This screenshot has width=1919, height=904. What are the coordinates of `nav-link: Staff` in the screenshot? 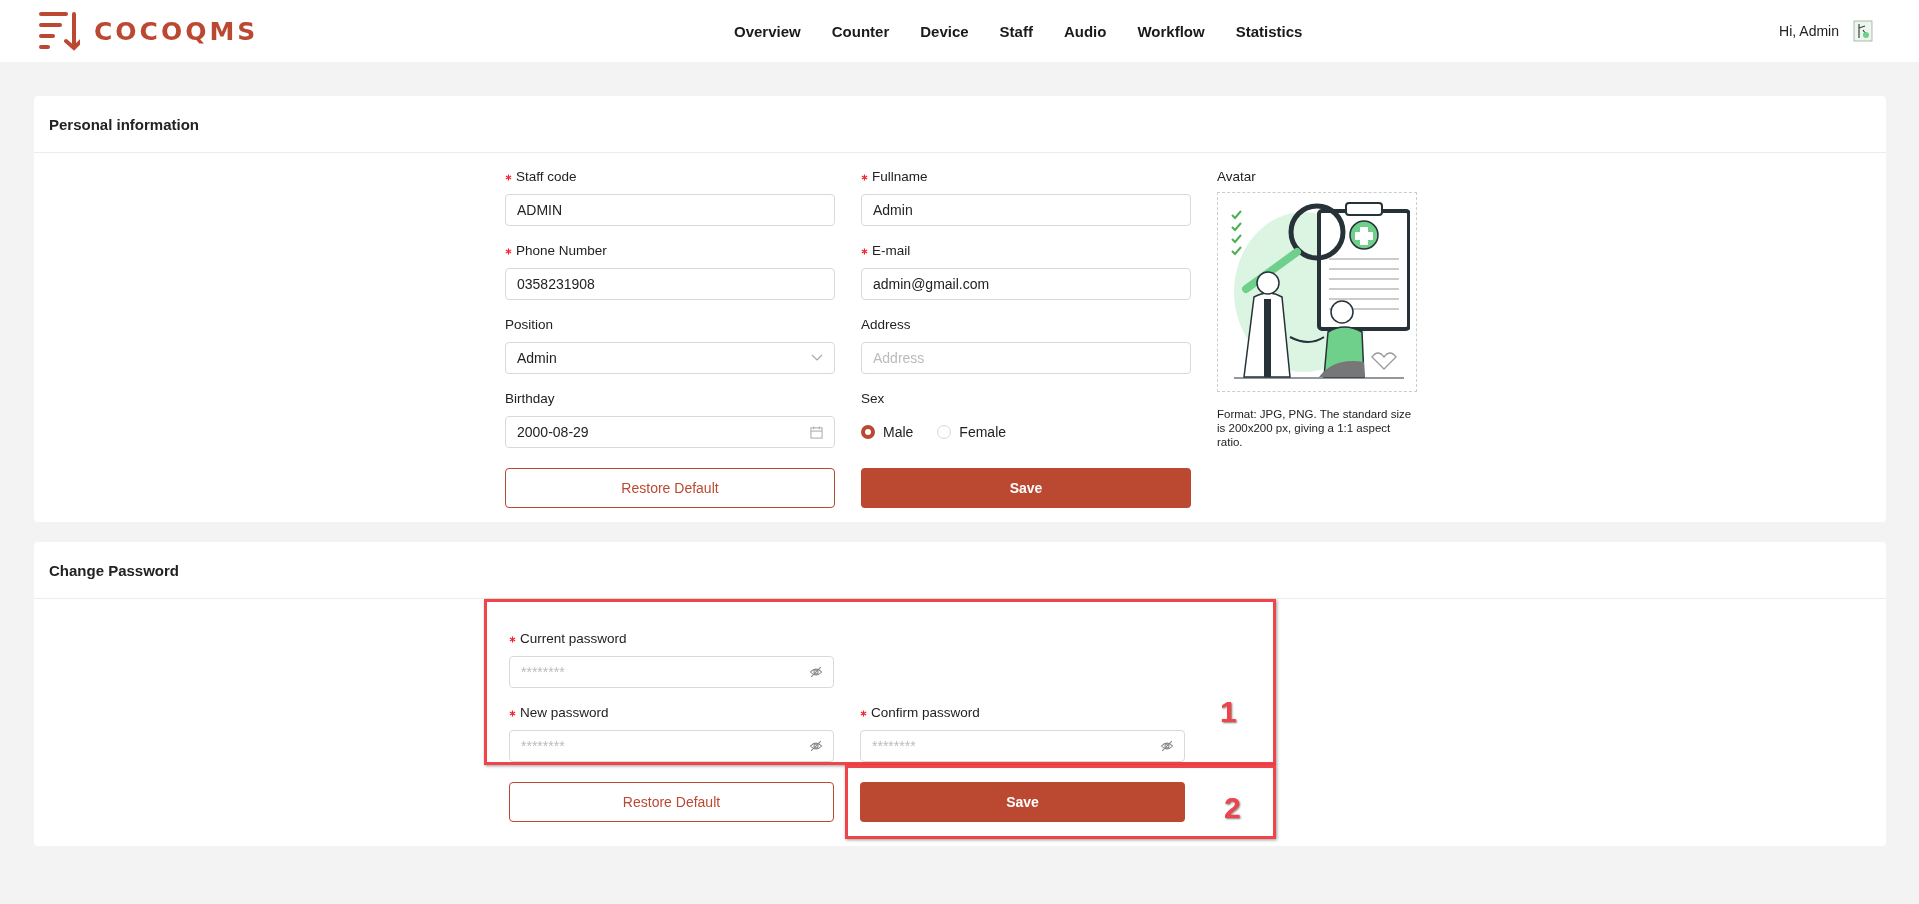 It's located at (1016, 31).